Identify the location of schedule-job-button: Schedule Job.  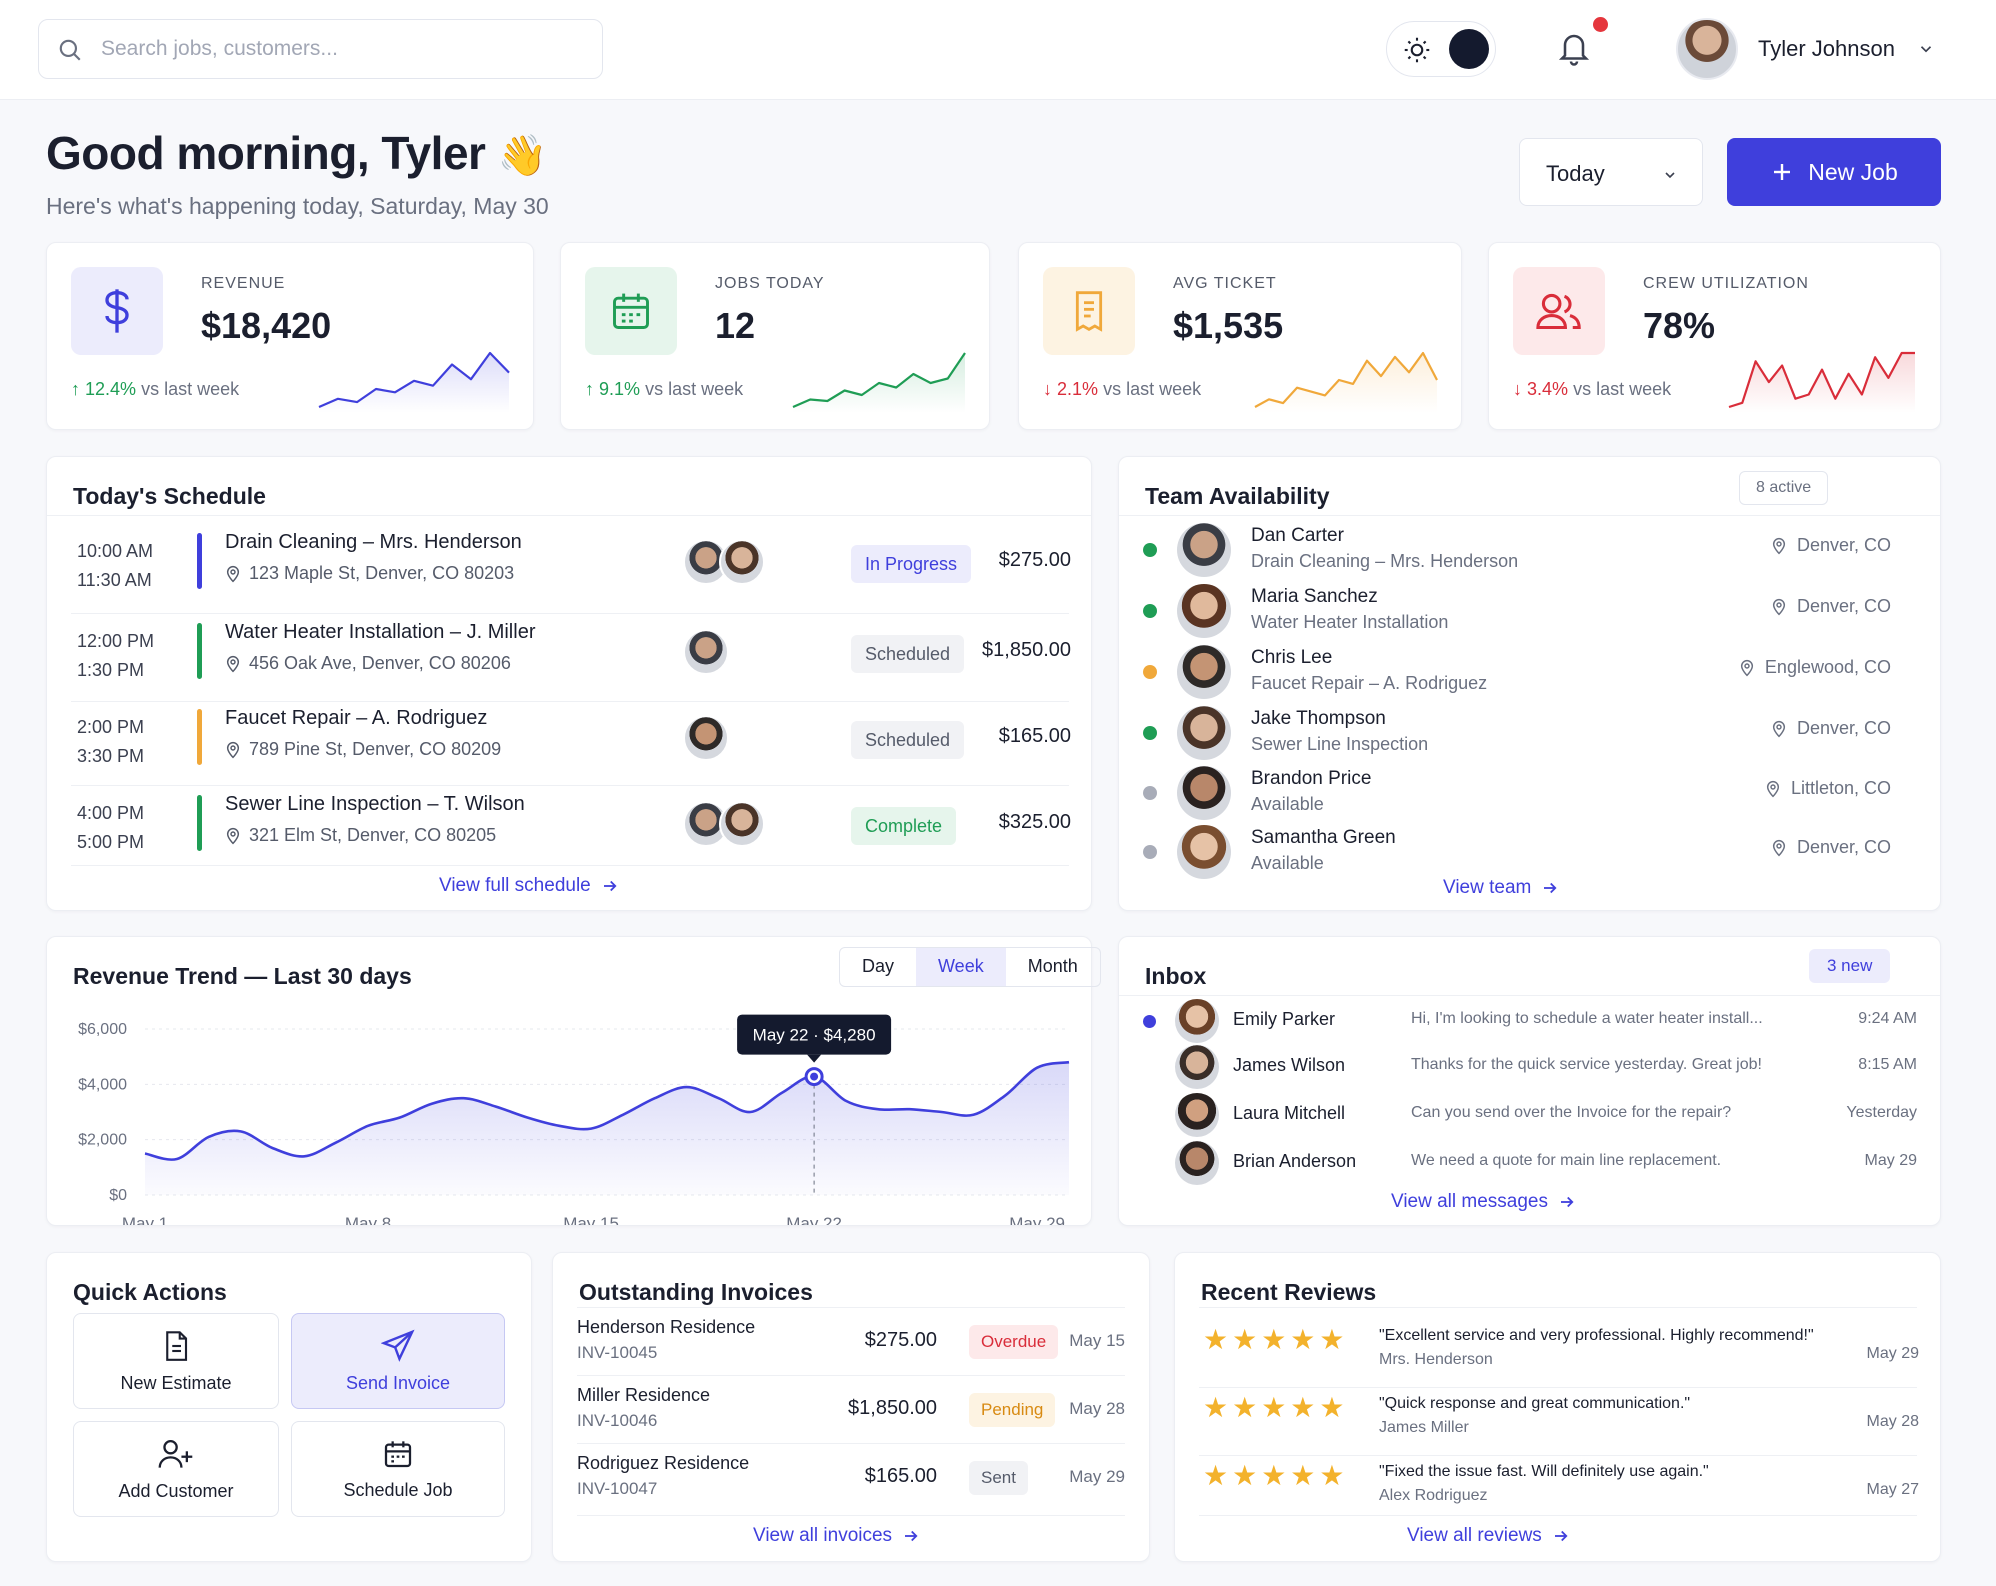
(398, 1469).